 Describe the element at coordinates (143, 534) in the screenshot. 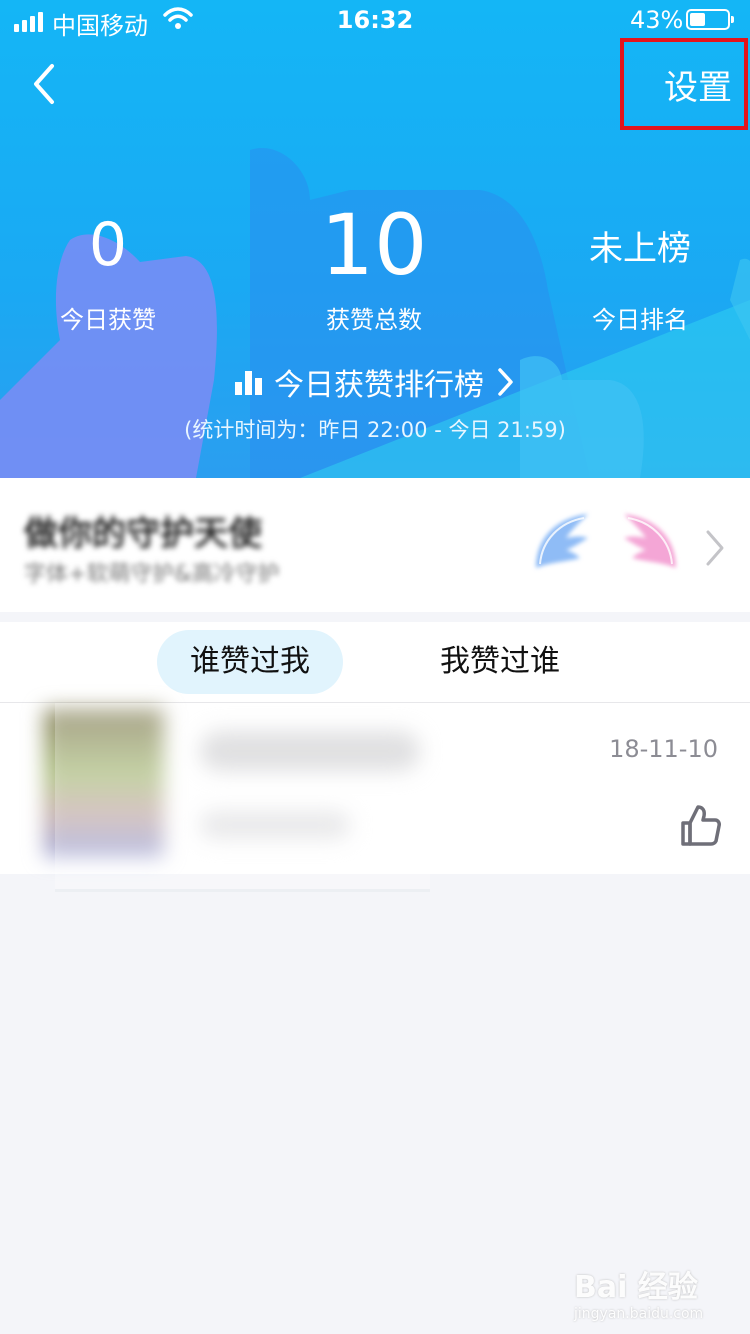

I see `banner-title: 做你的守护天使` at that location.